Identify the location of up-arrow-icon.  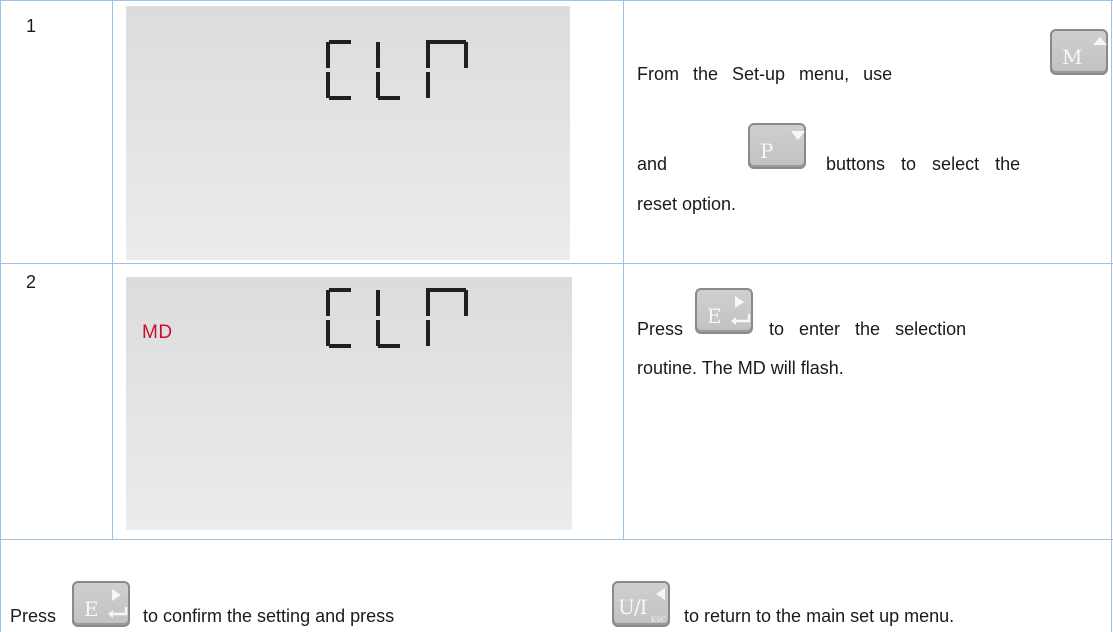
(1100, 41).